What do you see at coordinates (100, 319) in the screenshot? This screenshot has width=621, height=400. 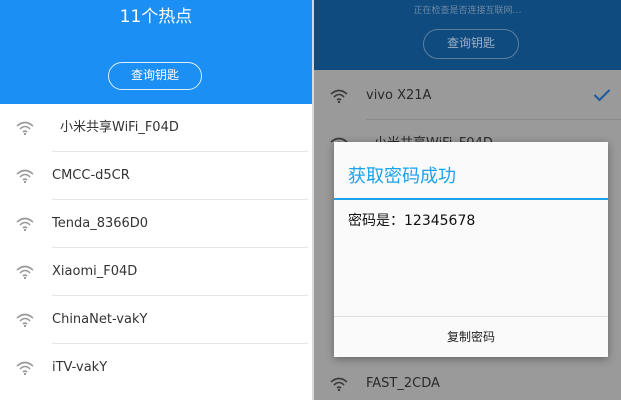 I see `network-ssid: ChinaNet-vakY` at bounding box center [100, 319].